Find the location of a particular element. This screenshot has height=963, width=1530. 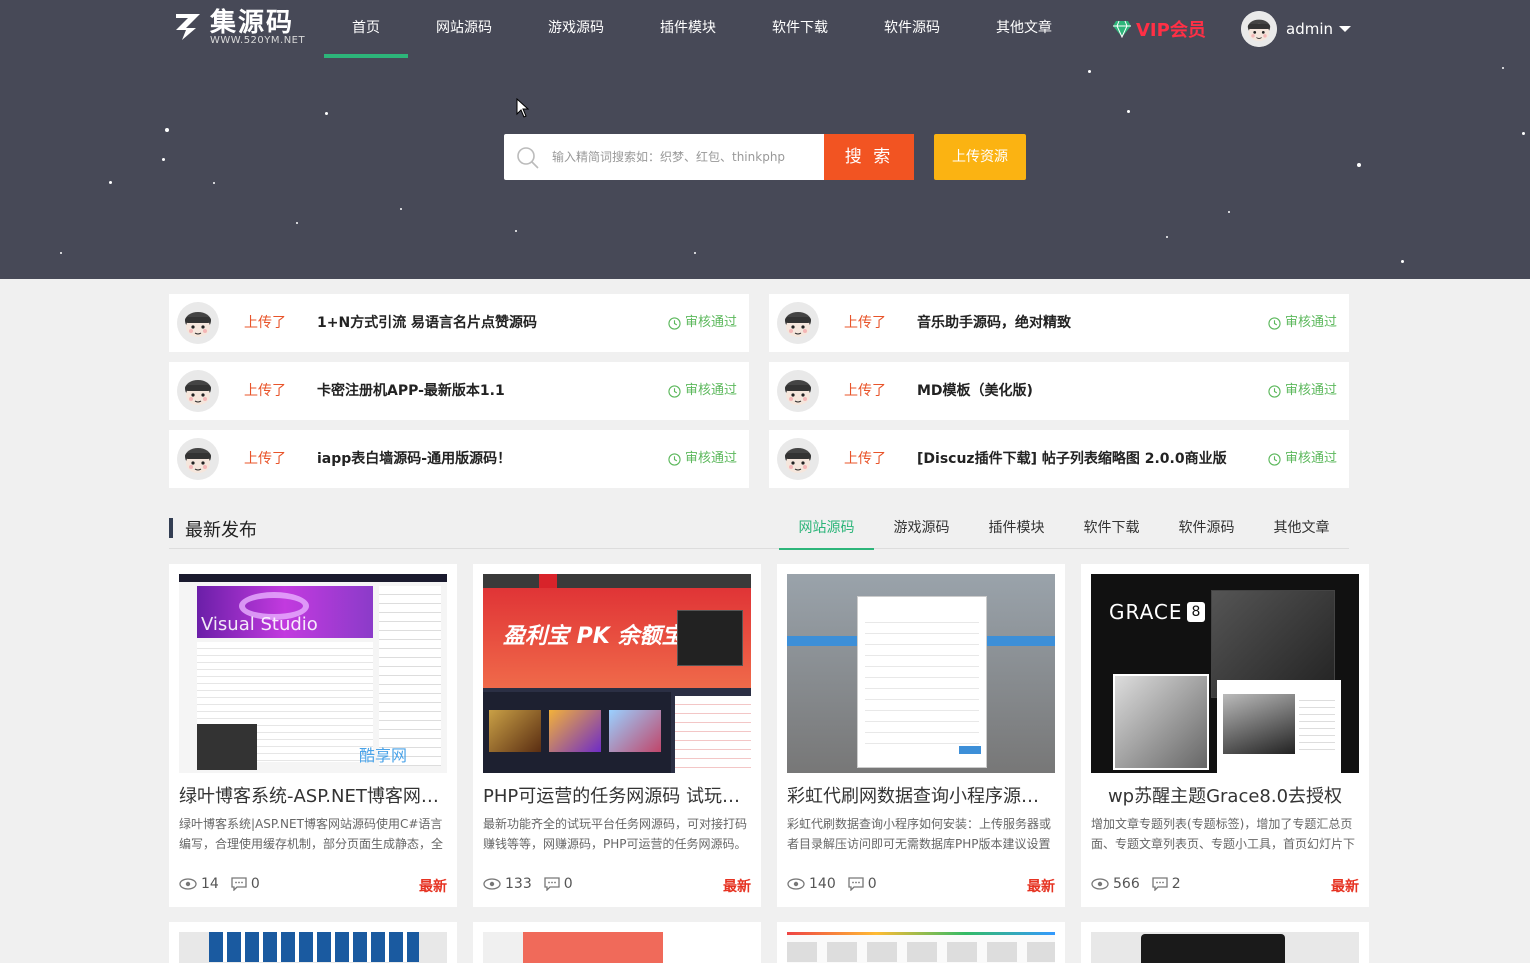

upload-title-link: 卡密注册机APP-最新版本1.1 is located at coordinates (411, 391).